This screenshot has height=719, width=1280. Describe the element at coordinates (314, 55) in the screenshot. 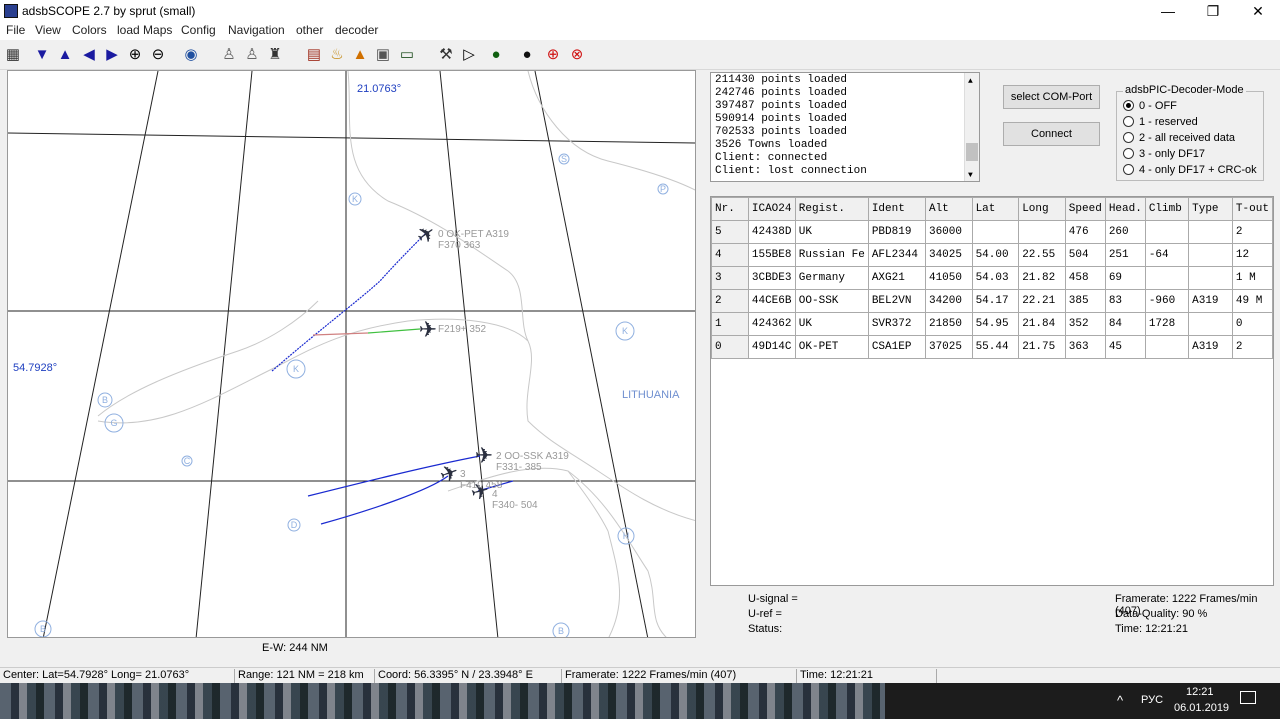

I see `chart-icon: ▤` at that location.